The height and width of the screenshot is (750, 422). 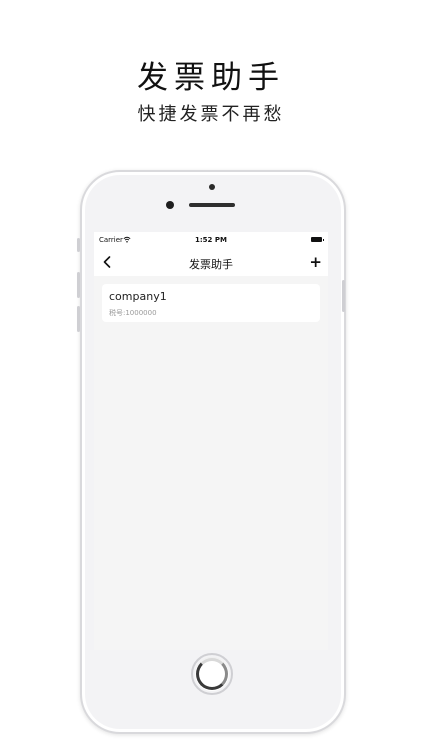 I want to click on status-time: 1:52 PM, so click(x=211, y=240).